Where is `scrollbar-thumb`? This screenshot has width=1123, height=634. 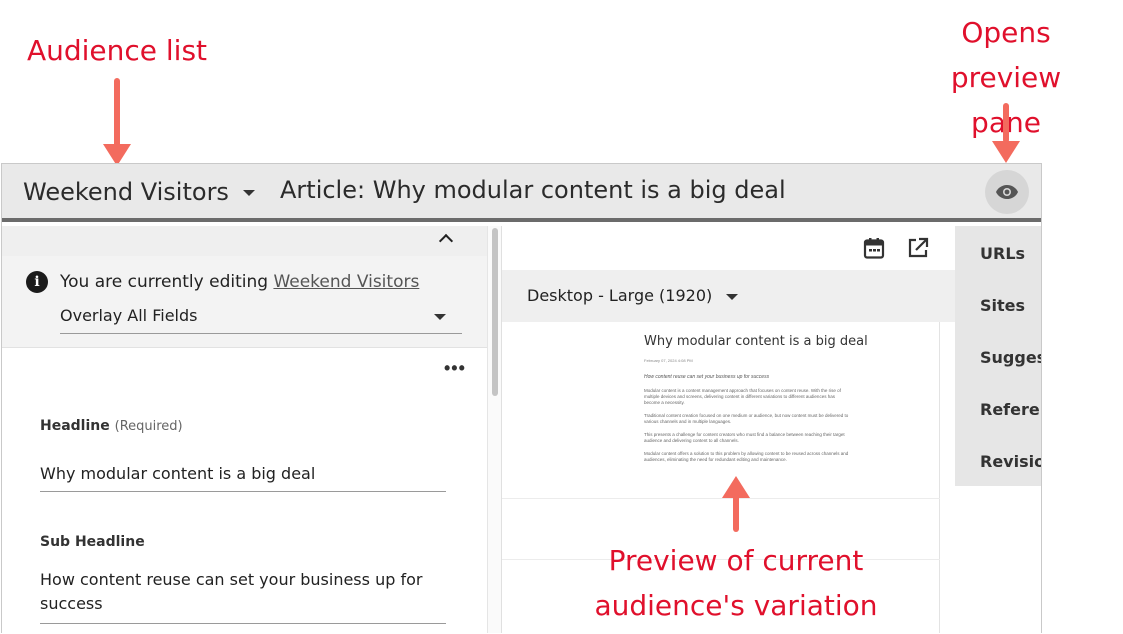
scrollbar-thumb is located at coordinates (495, 312).